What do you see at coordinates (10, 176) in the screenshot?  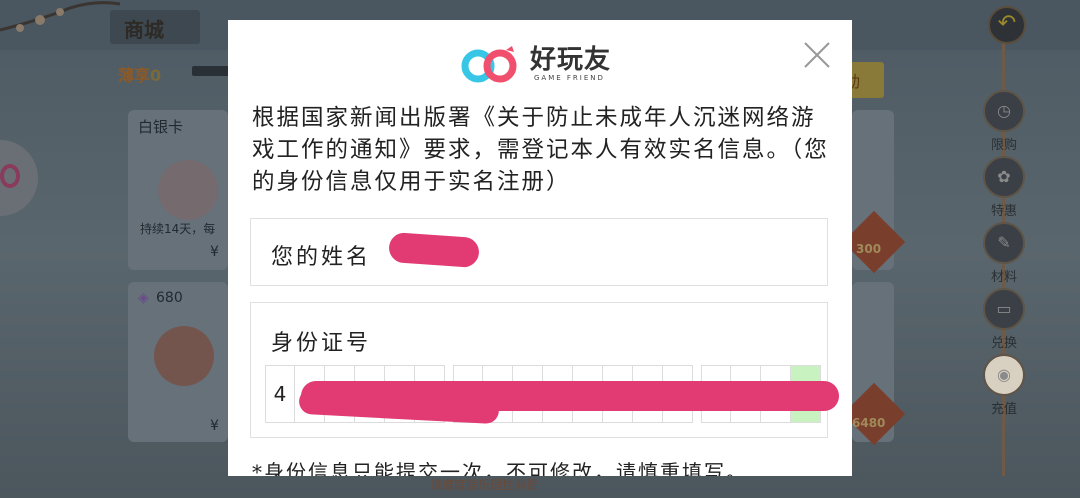 I see `sdk-logo-icon` at bounding box center [10, 176].